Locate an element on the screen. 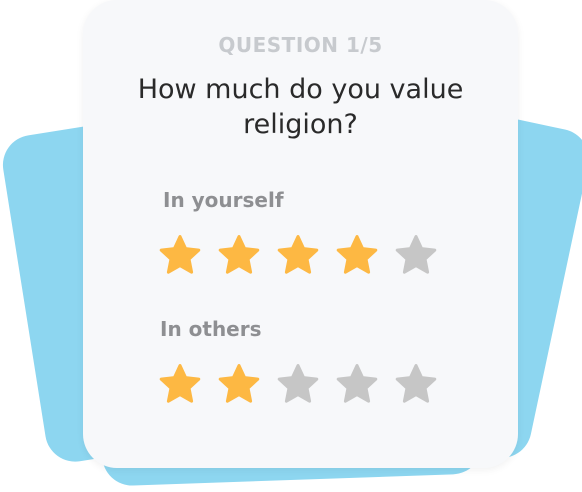 Image resolution: width=582 pixels, height=492 pixels. question-number: QUESTION 1/5 is located at coordinates (300, 45).